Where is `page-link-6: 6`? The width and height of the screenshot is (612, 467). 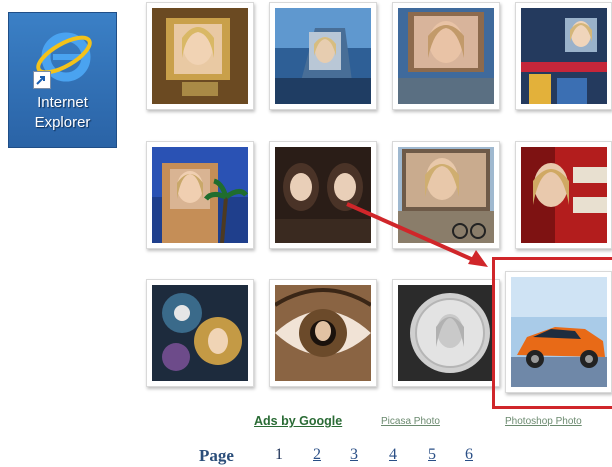
page-link-6: 6 is located at coordinates (469, 455).